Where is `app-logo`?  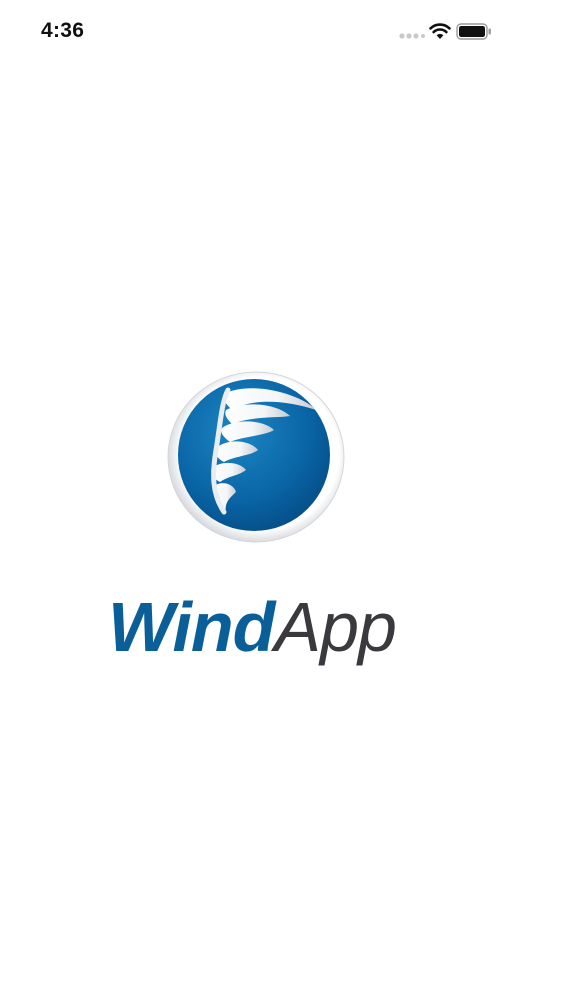
app-logo is located at coordinates (256, 457).